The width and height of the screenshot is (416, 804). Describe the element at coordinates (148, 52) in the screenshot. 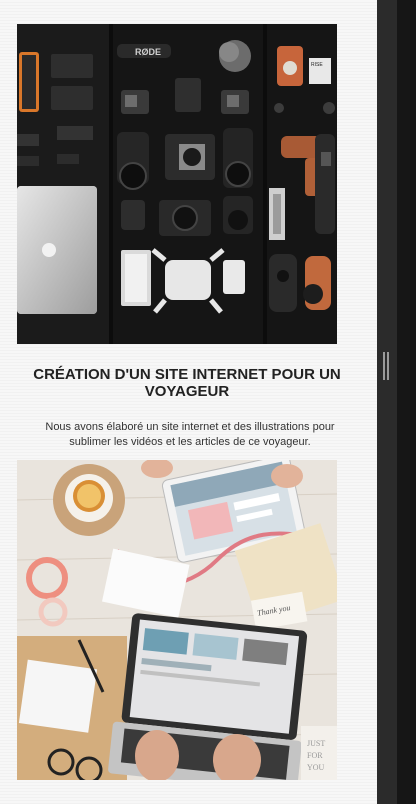

I see `svg-text: RØDE` at that location.